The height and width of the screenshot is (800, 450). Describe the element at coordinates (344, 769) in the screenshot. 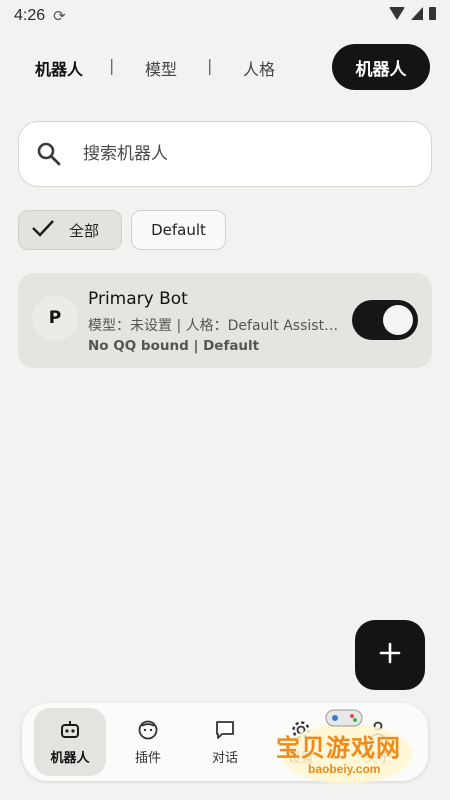

I see `watermark-url: baobeiy.com` at that location.